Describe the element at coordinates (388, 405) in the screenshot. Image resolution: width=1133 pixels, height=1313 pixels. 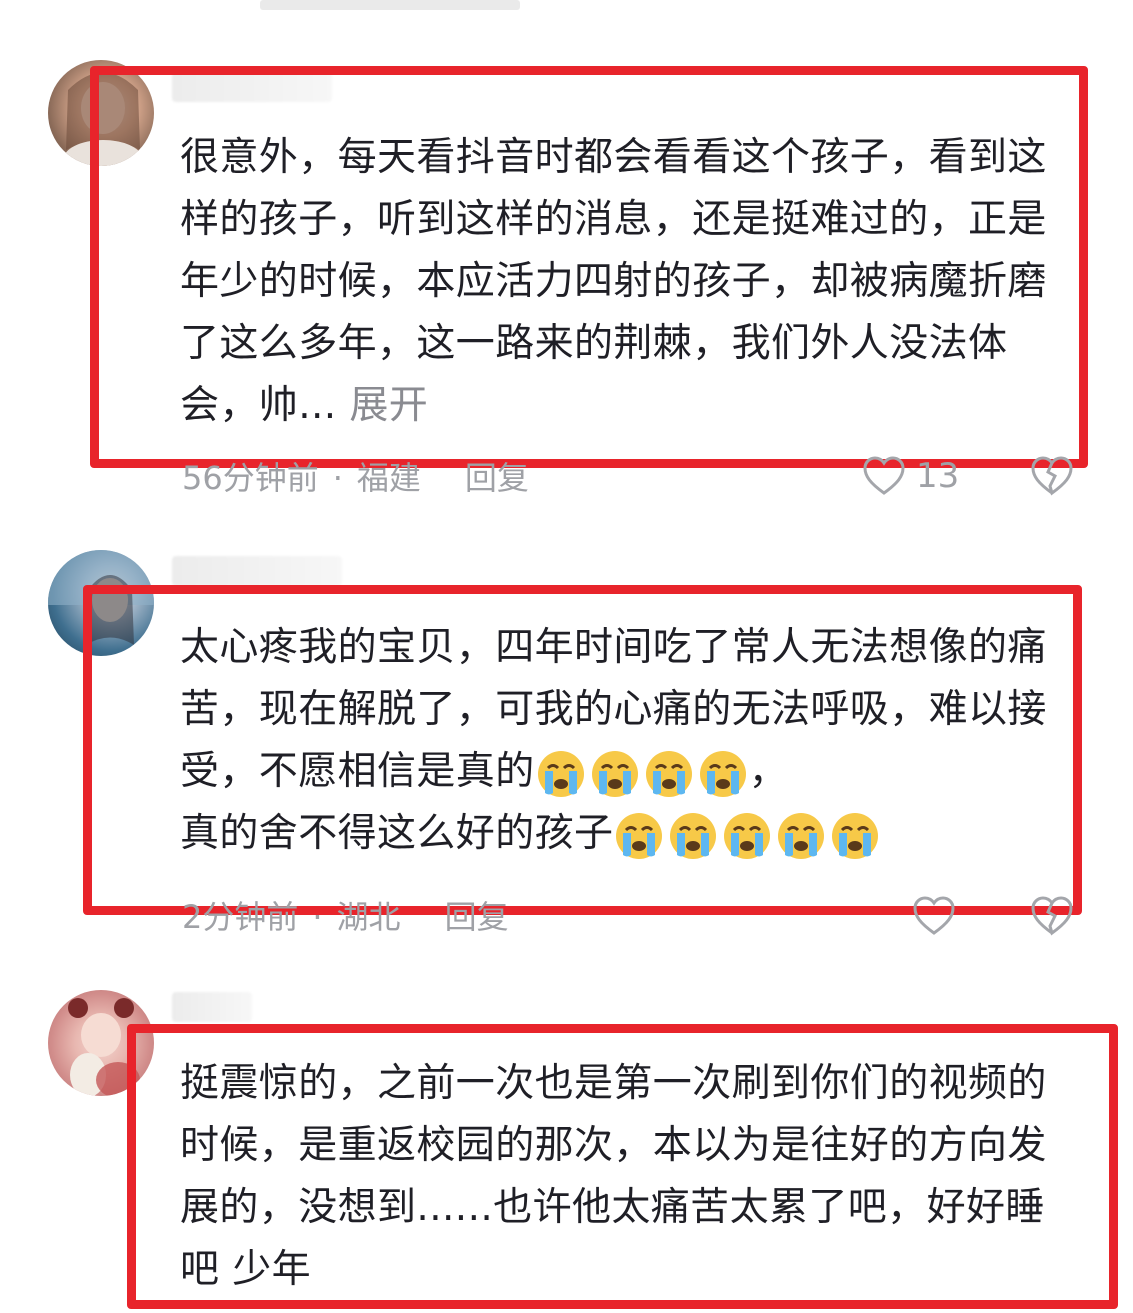
I see `expand-link: 展开` at that location.